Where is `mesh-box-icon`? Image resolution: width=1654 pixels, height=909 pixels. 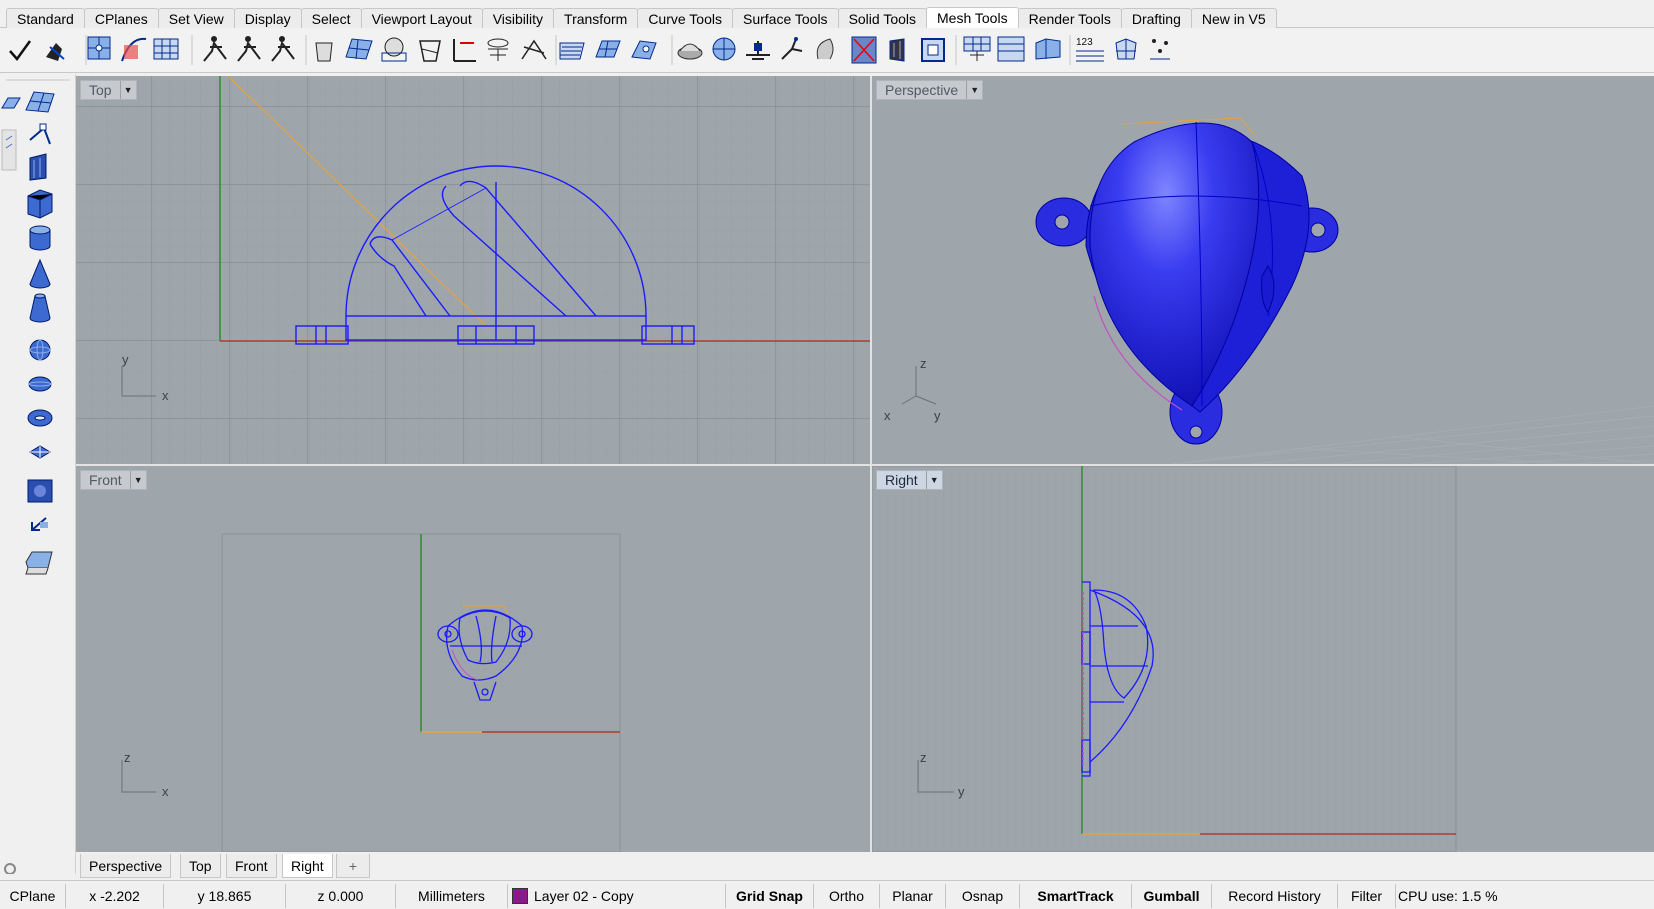
mesh-box-icon is located at coordinates (430, 51).